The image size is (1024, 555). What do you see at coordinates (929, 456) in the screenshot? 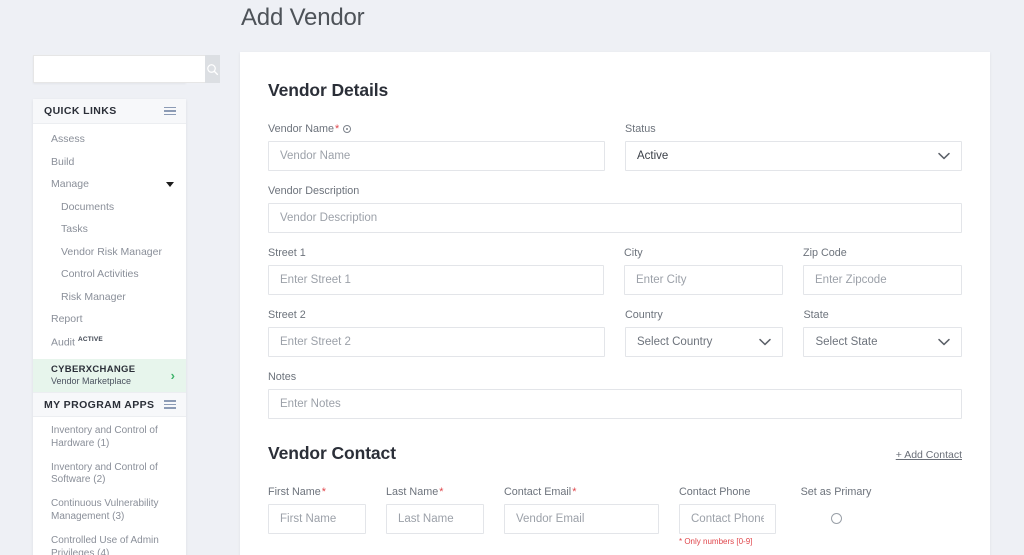
I see `add-contact-link: + Add Contact` at bounding box center [929, 456].